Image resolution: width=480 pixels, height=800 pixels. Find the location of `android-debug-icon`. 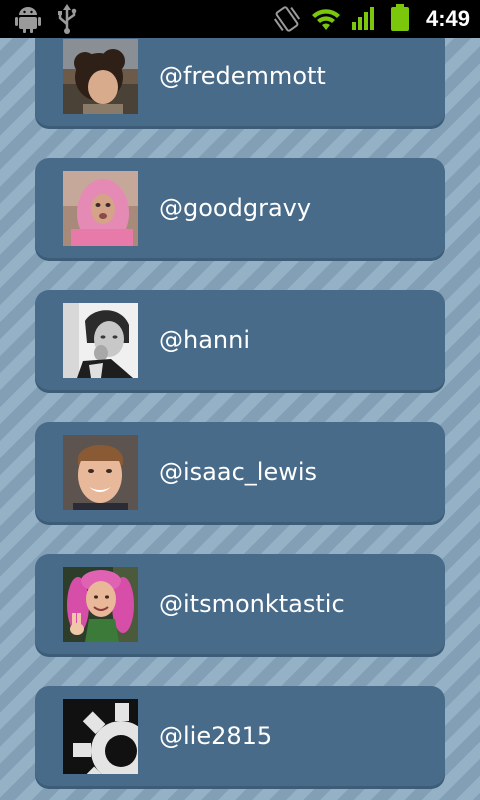

android-debug-icon is located at coordinates (28, 20).